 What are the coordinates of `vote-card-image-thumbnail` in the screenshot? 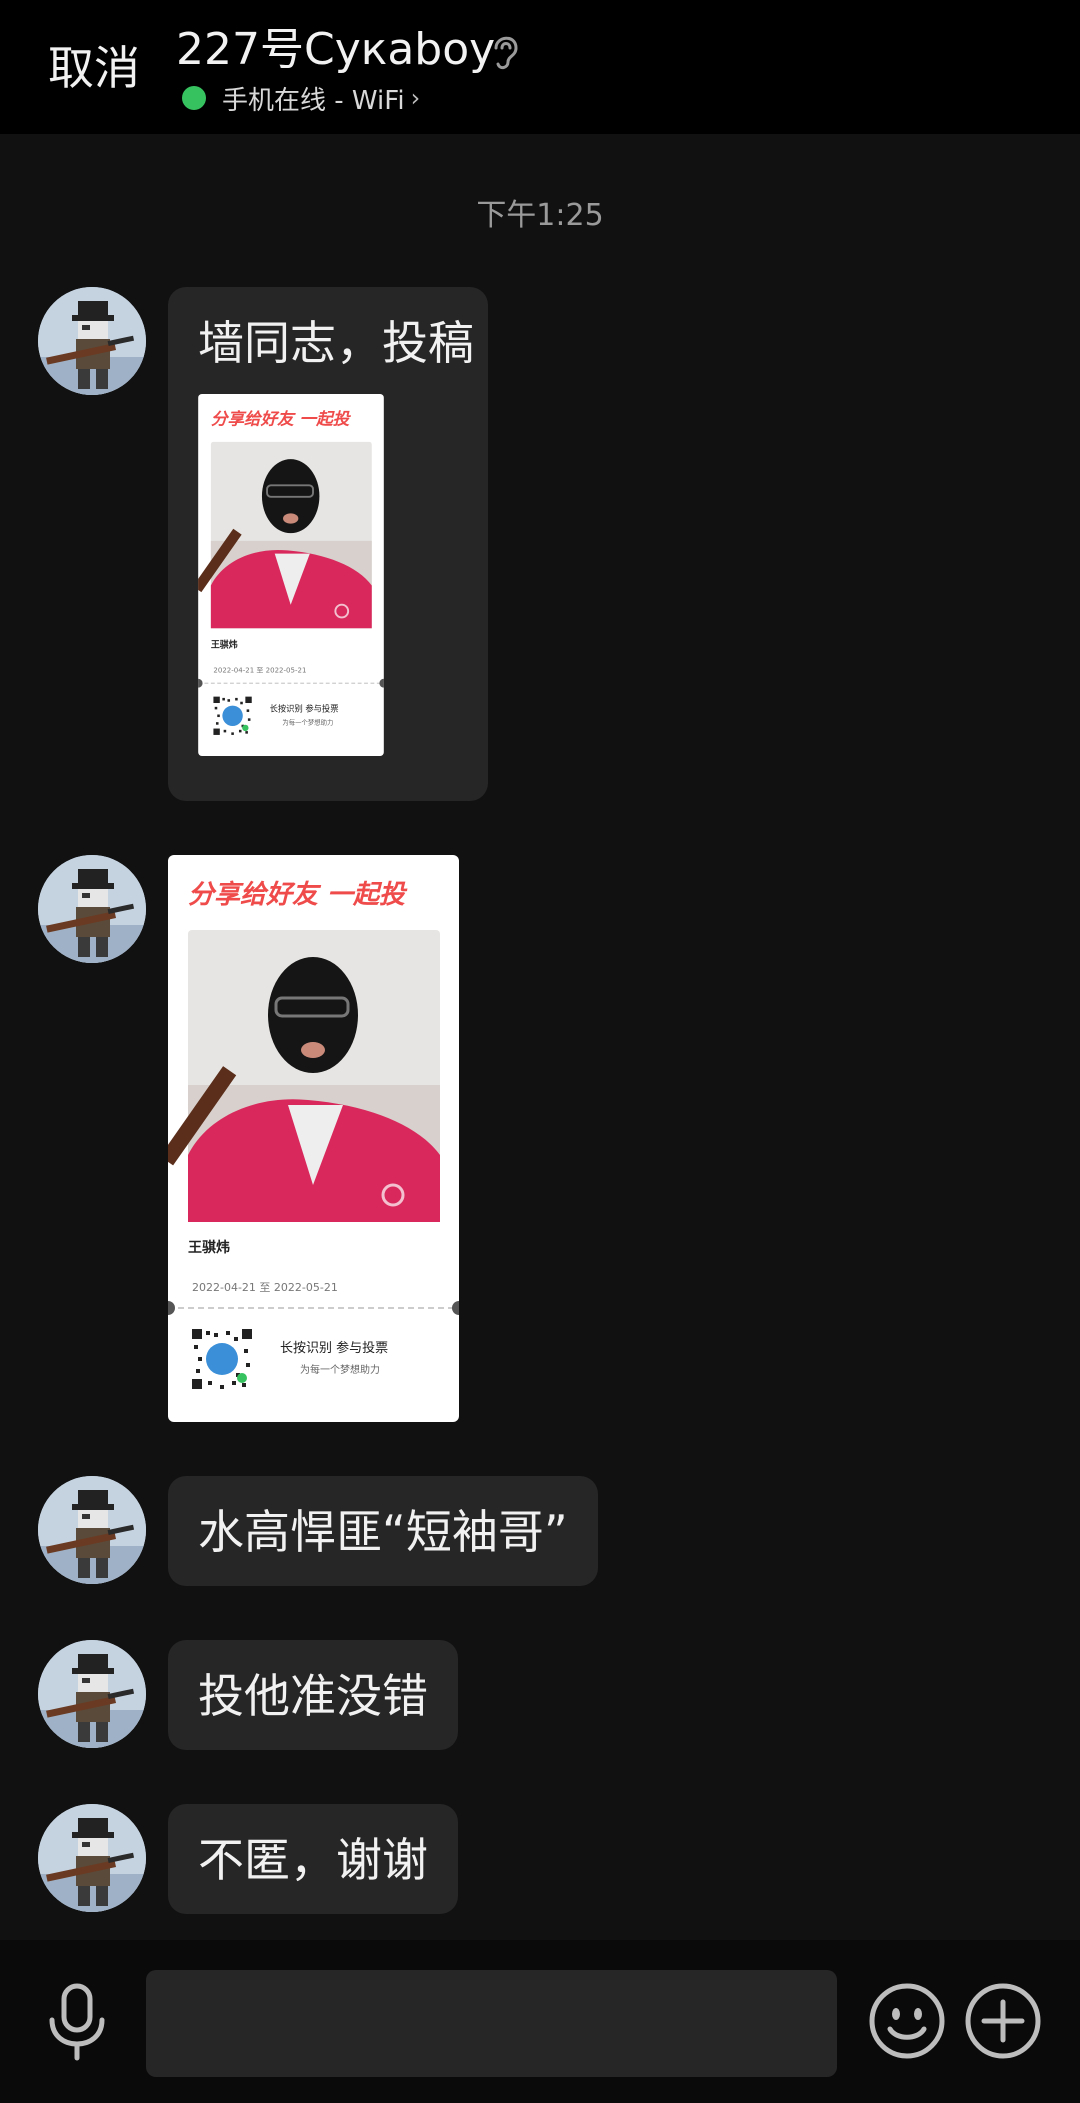 It's located at (291, 575).